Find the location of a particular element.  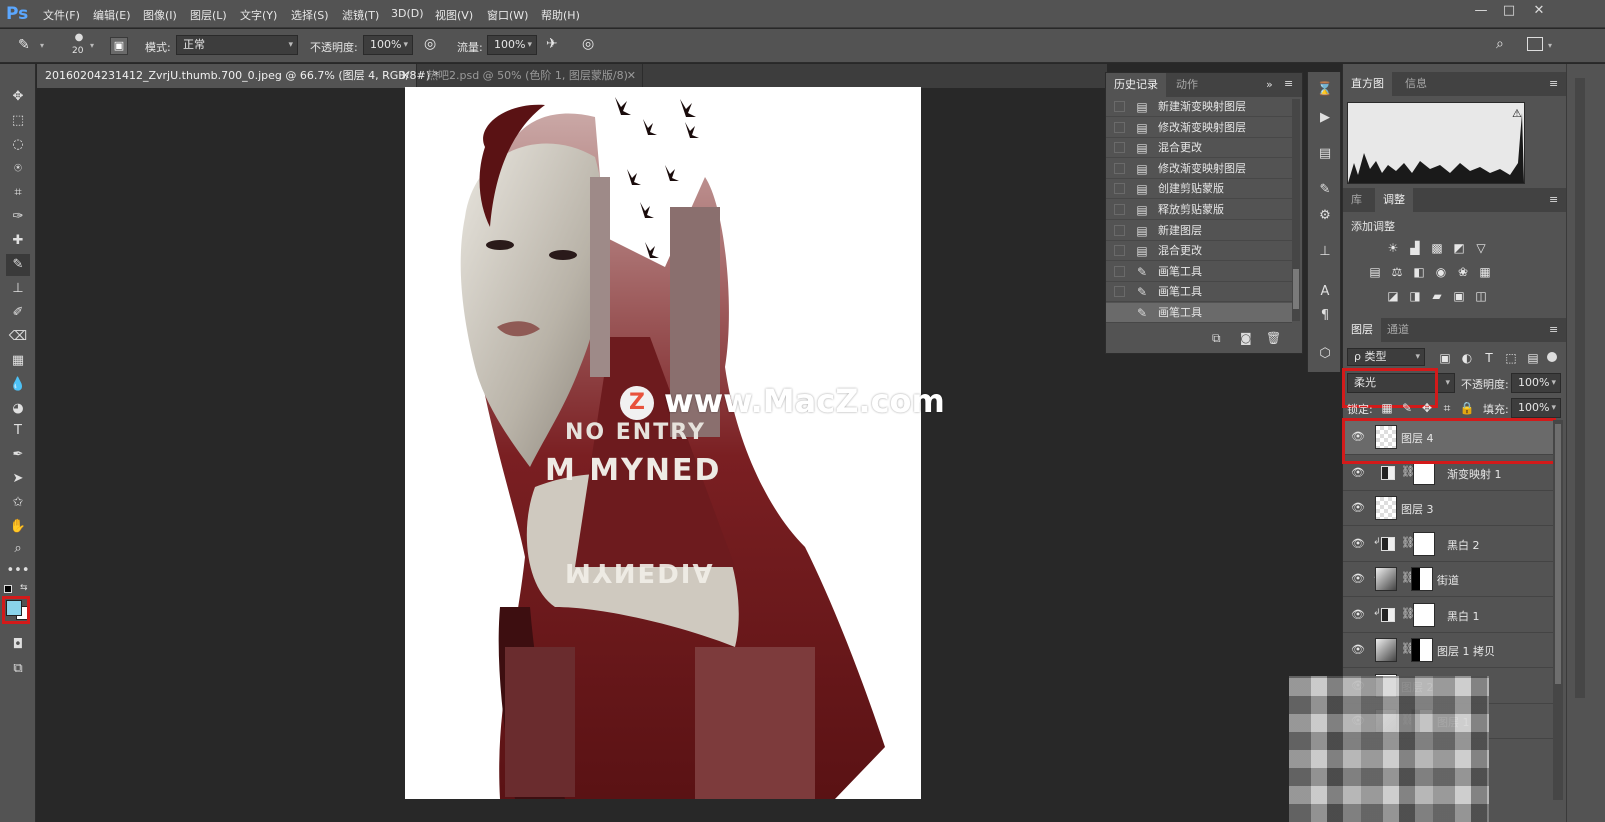

move-tool-icon: ✥ is located at coordinates (18, 97).